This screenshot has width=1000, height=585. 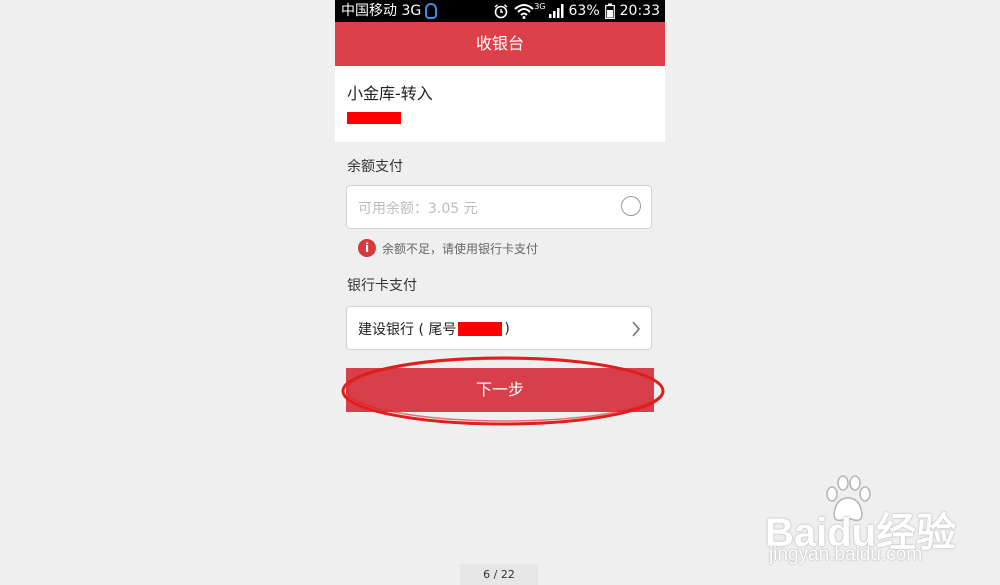 What do you see at coordinates (584, 11) in the screenshot?
I see `battery-percent: 63%` at bounding box center [584, 11].